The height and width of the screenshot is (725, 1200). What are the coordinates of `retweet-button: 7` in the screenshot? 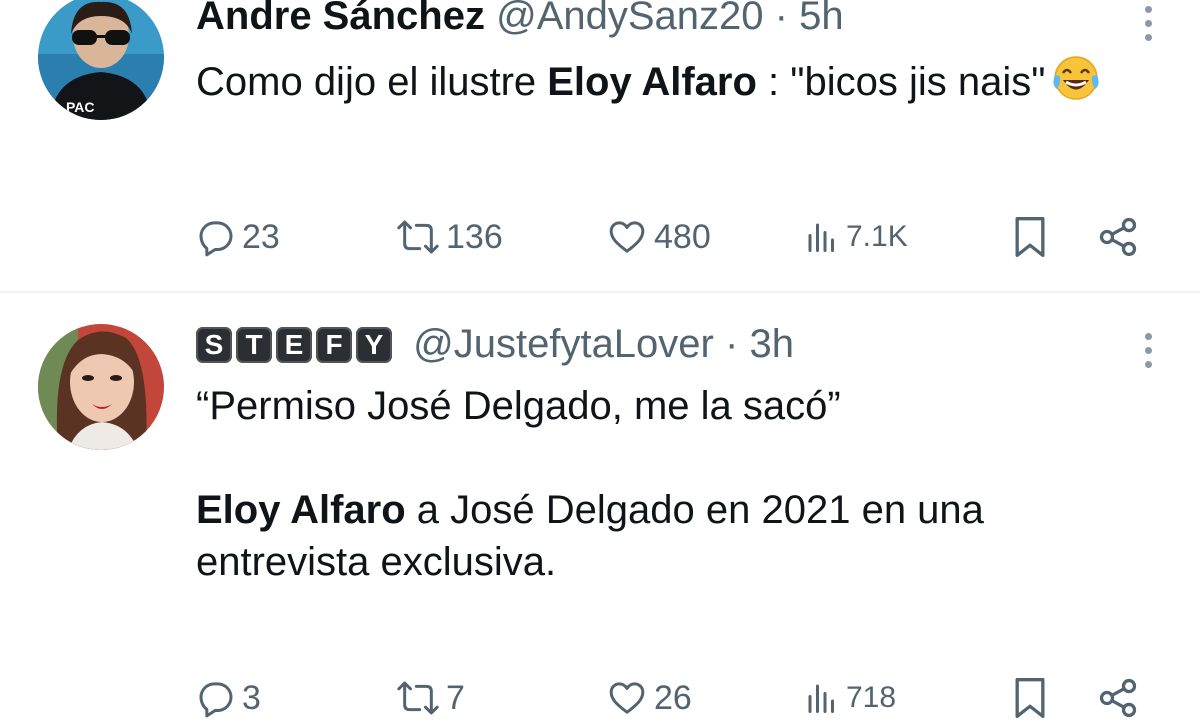 It's located at (430, 698).